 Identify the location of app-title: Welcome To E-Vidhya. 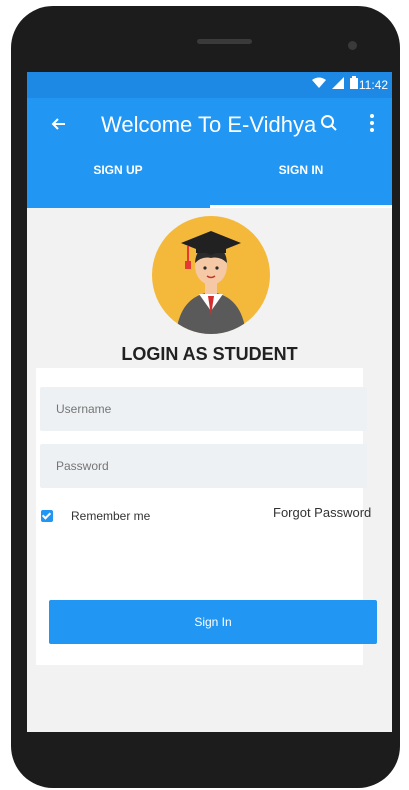
(209, 124).